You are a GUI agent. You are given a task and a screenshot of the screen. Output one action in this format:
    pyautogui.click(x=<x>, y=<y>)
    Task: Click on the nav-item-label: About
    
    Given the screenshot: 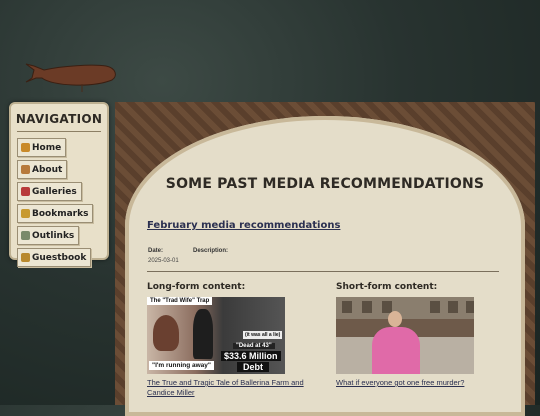 What is the action you would take?
    pyautogui.click(x=47, y=169)
    